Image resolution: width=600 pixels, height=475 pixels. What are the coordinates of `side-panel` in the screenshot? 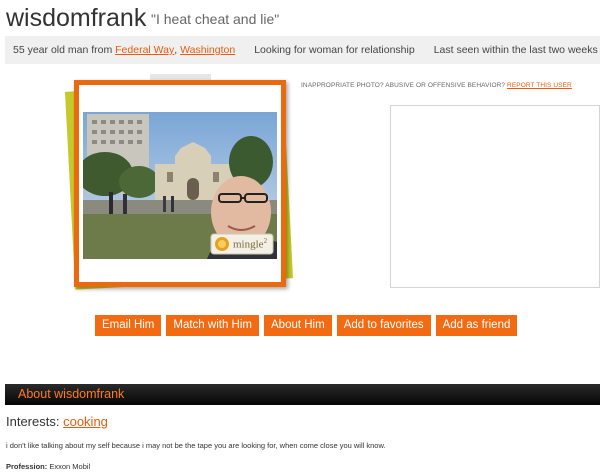 It's located at (495, 196).